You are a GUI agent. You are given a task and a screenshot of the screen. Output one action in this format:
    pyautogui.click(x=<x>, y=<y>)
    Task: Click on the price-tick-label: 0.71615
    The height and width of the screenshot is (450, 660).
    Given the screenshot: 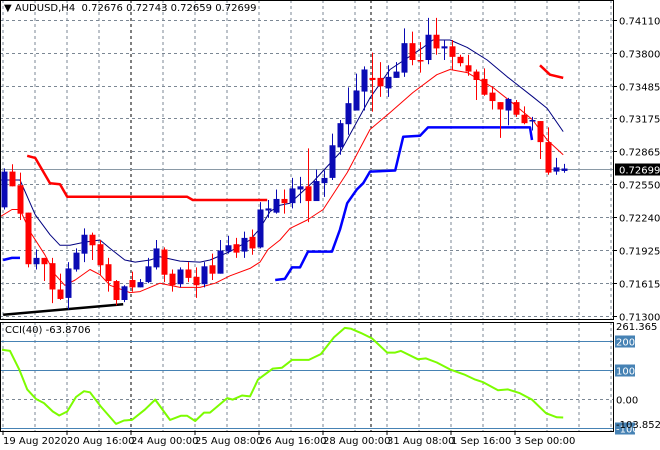 What is the action you would take?
    pyautogui.click(x=639, y=285)
    